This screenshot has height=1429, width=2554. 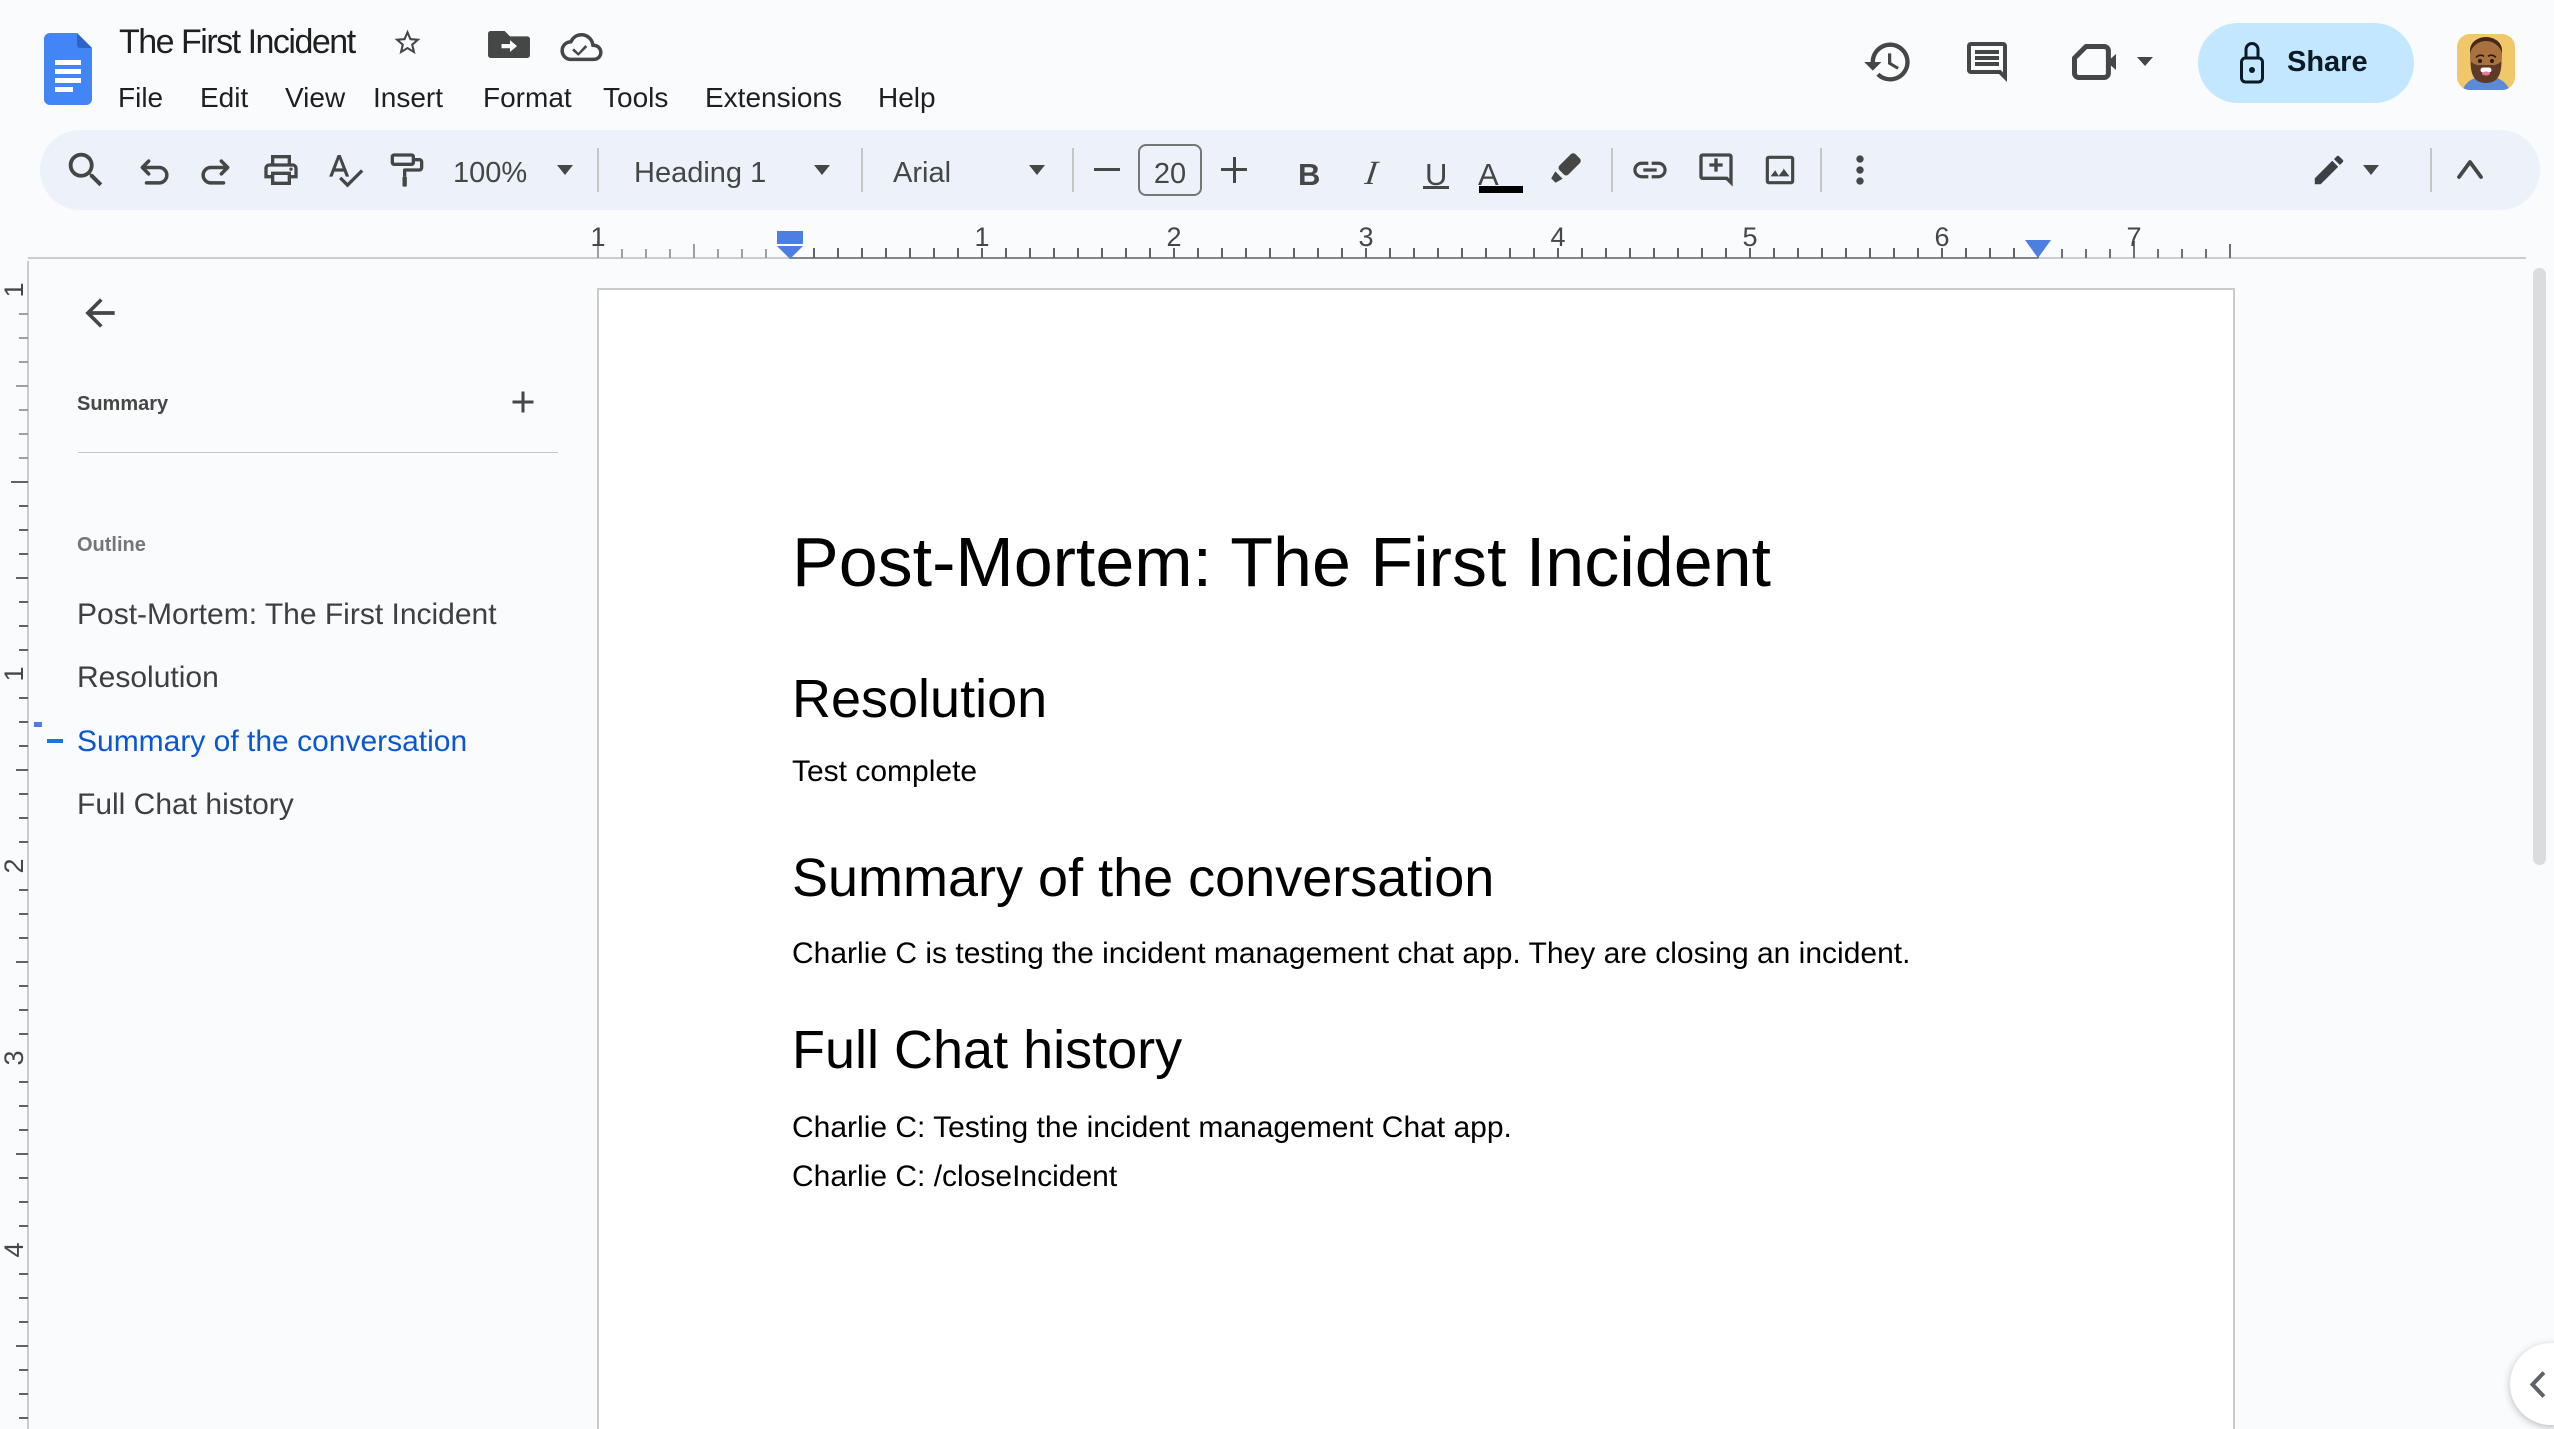 What do you see at coordinates (1749, 237) in the screenshot?
I see `svg-text: 5` at bounding box center [1749, 237].